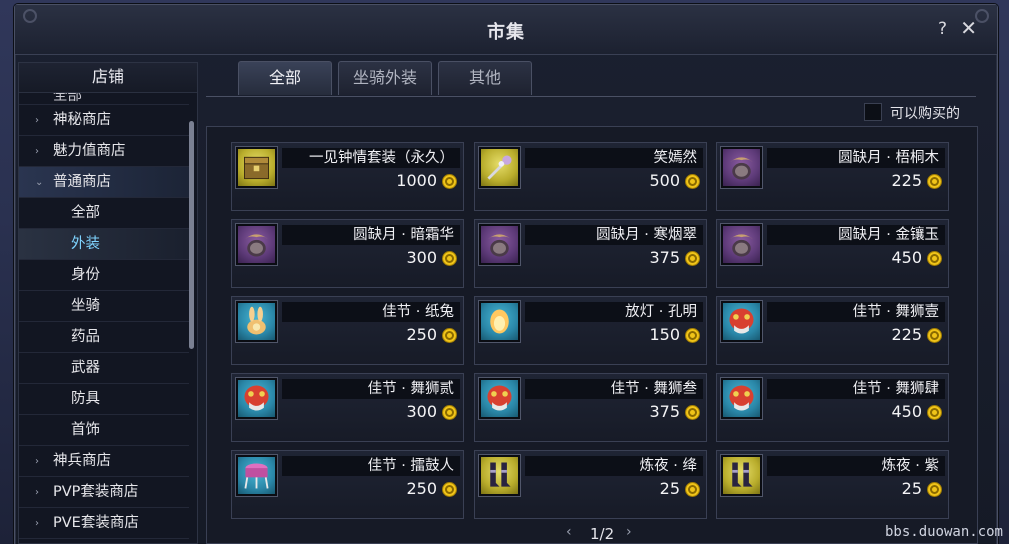  I want to click on item-card: 佳节 · 舞狮叁 375, so click(590, 407).